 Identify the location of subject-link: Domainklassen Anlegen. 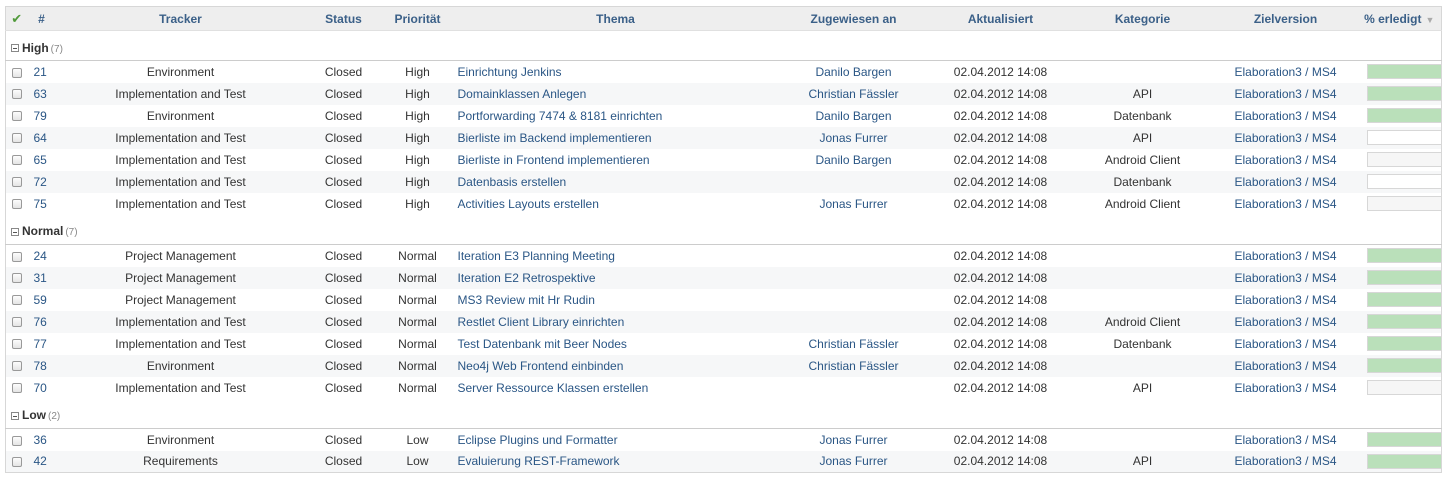
(522, 94).